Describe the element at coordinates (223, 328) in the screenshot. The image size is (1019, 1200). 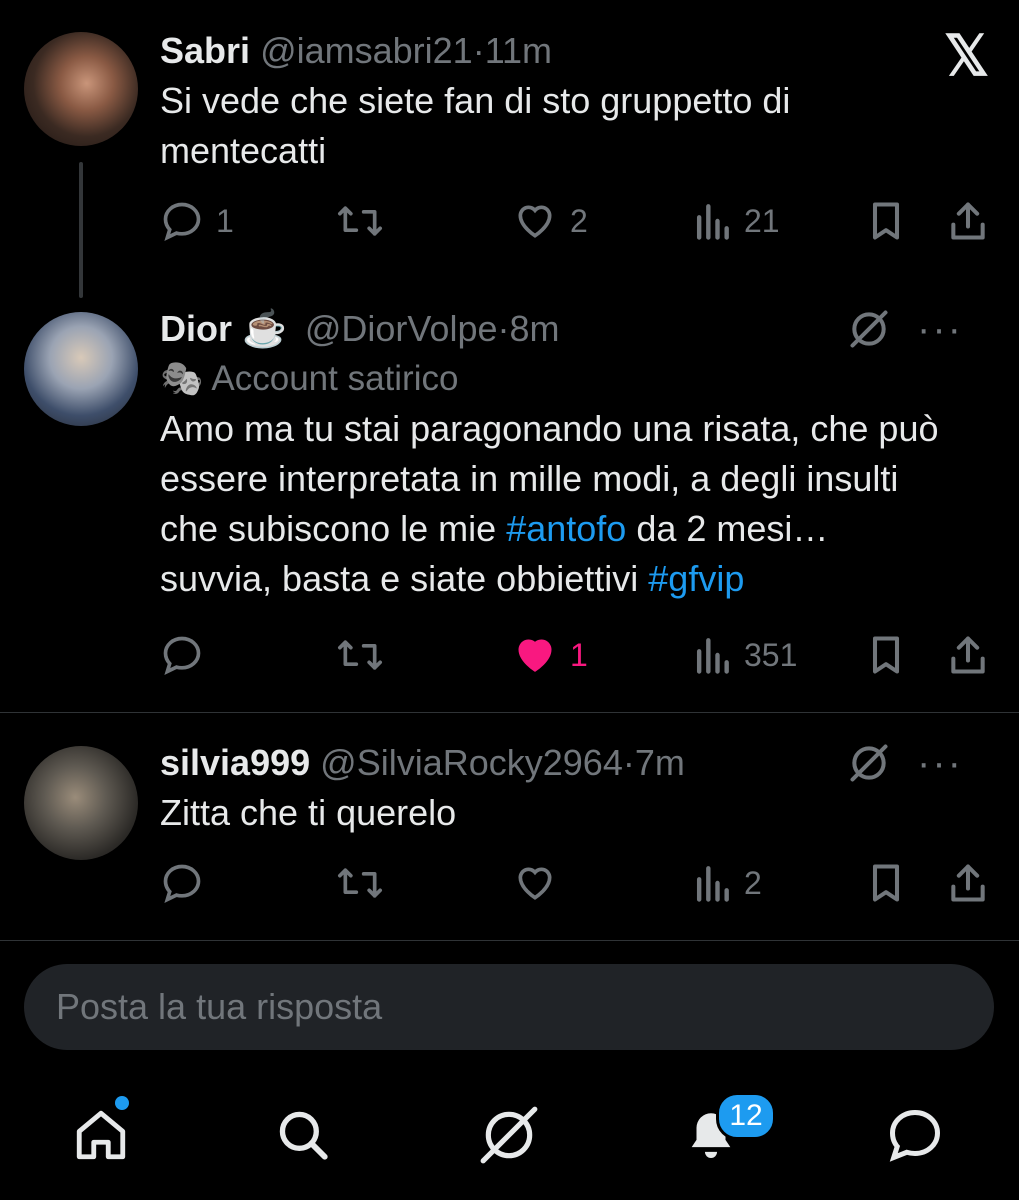
I see `display-name: Dior ☕` at that location.